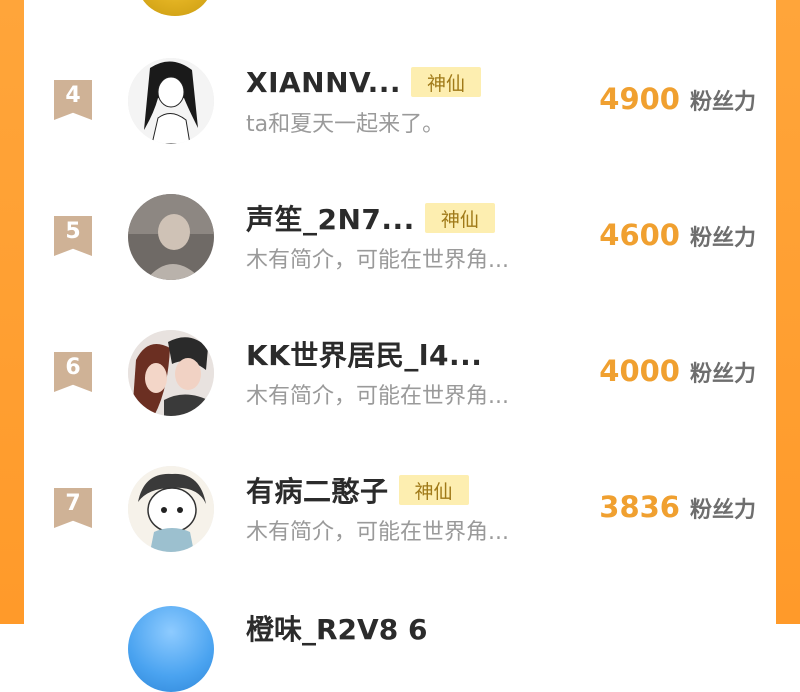  What do you see at coordinates (317, 490) in the screenshot?
I see `user-name: 有病二憨子` at bounding box center [317, 490].